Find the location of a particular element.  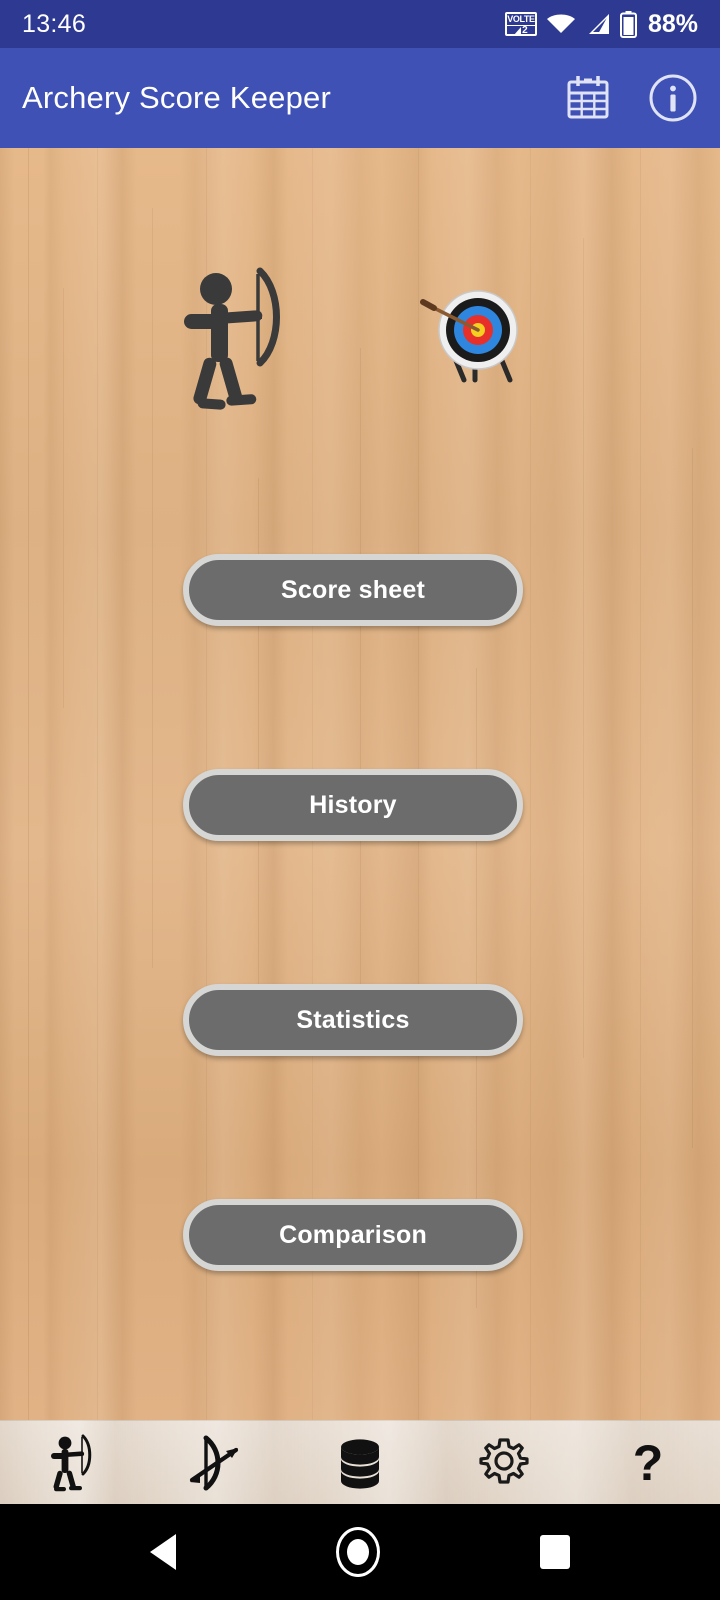

wifi-icon is located at coordinates (560, 23).